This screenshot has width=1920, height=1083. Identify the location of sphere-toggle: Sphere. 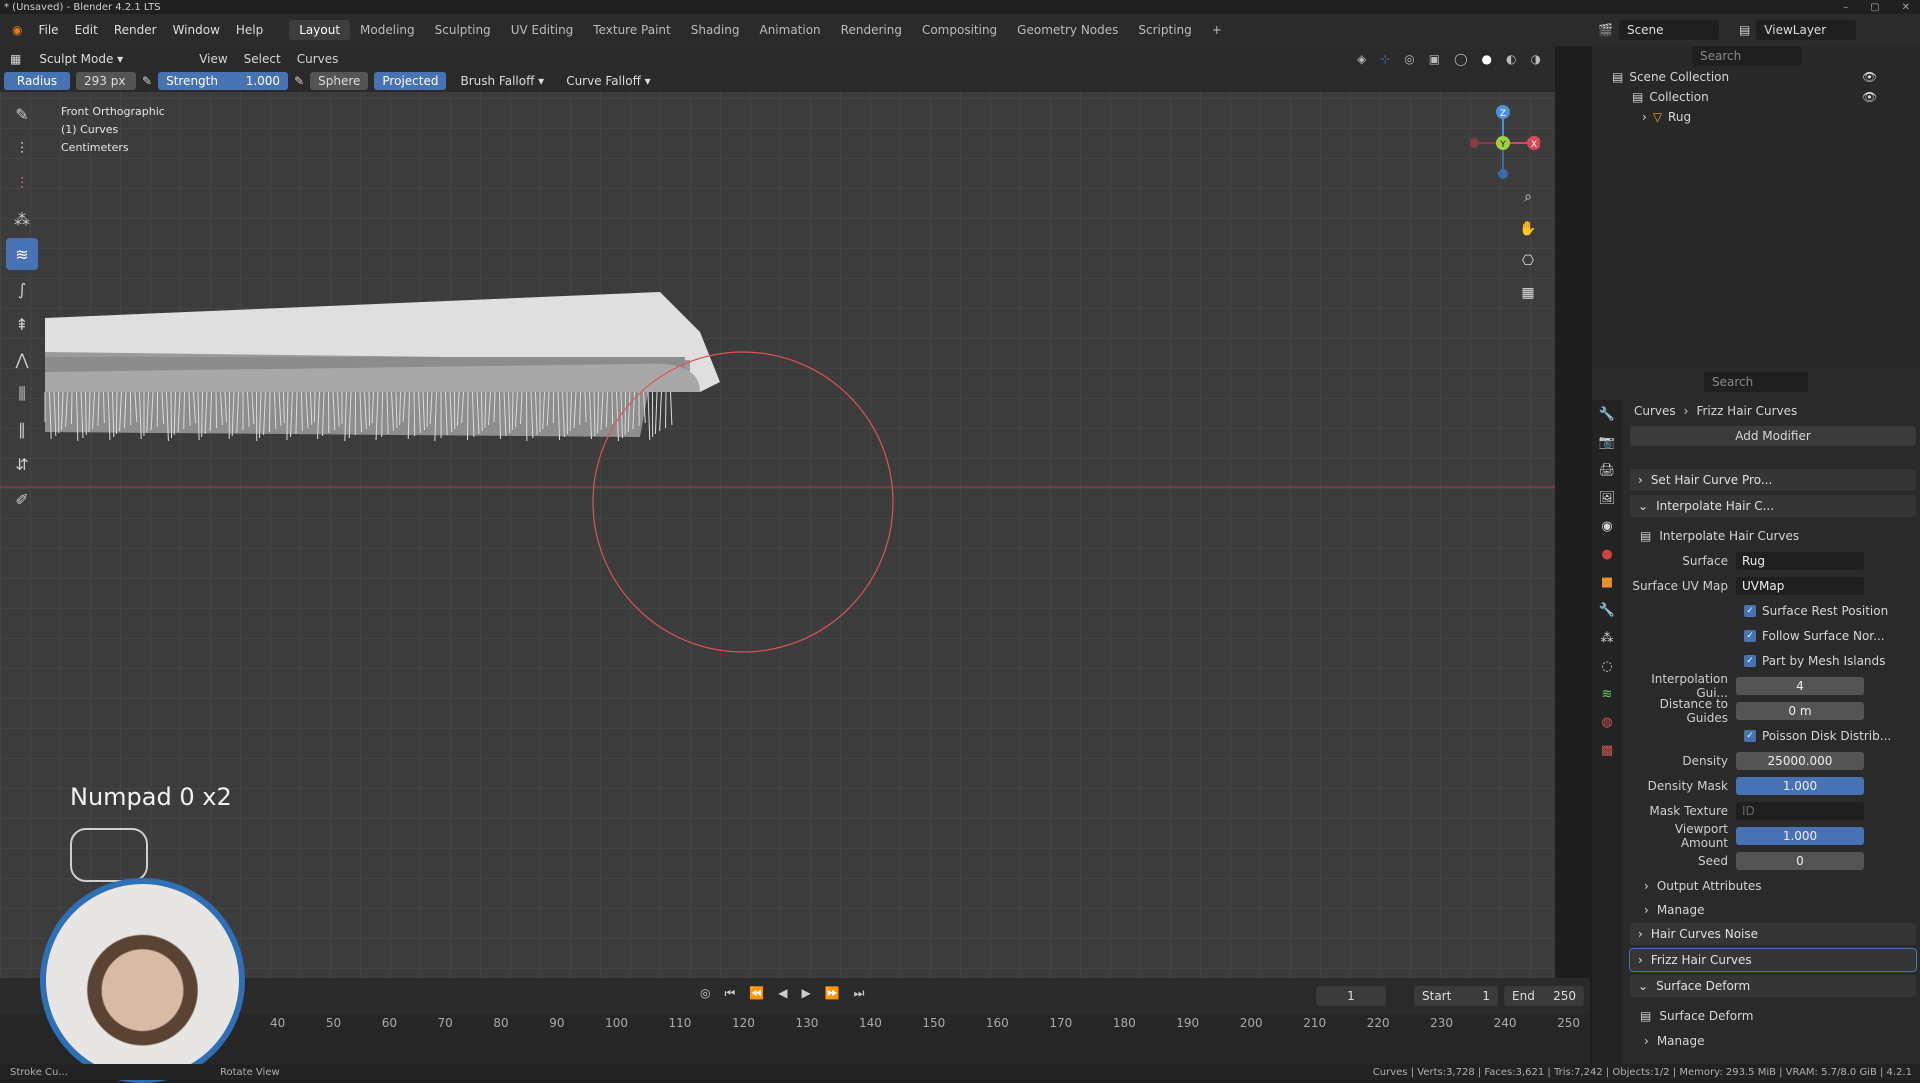
(339, 81).